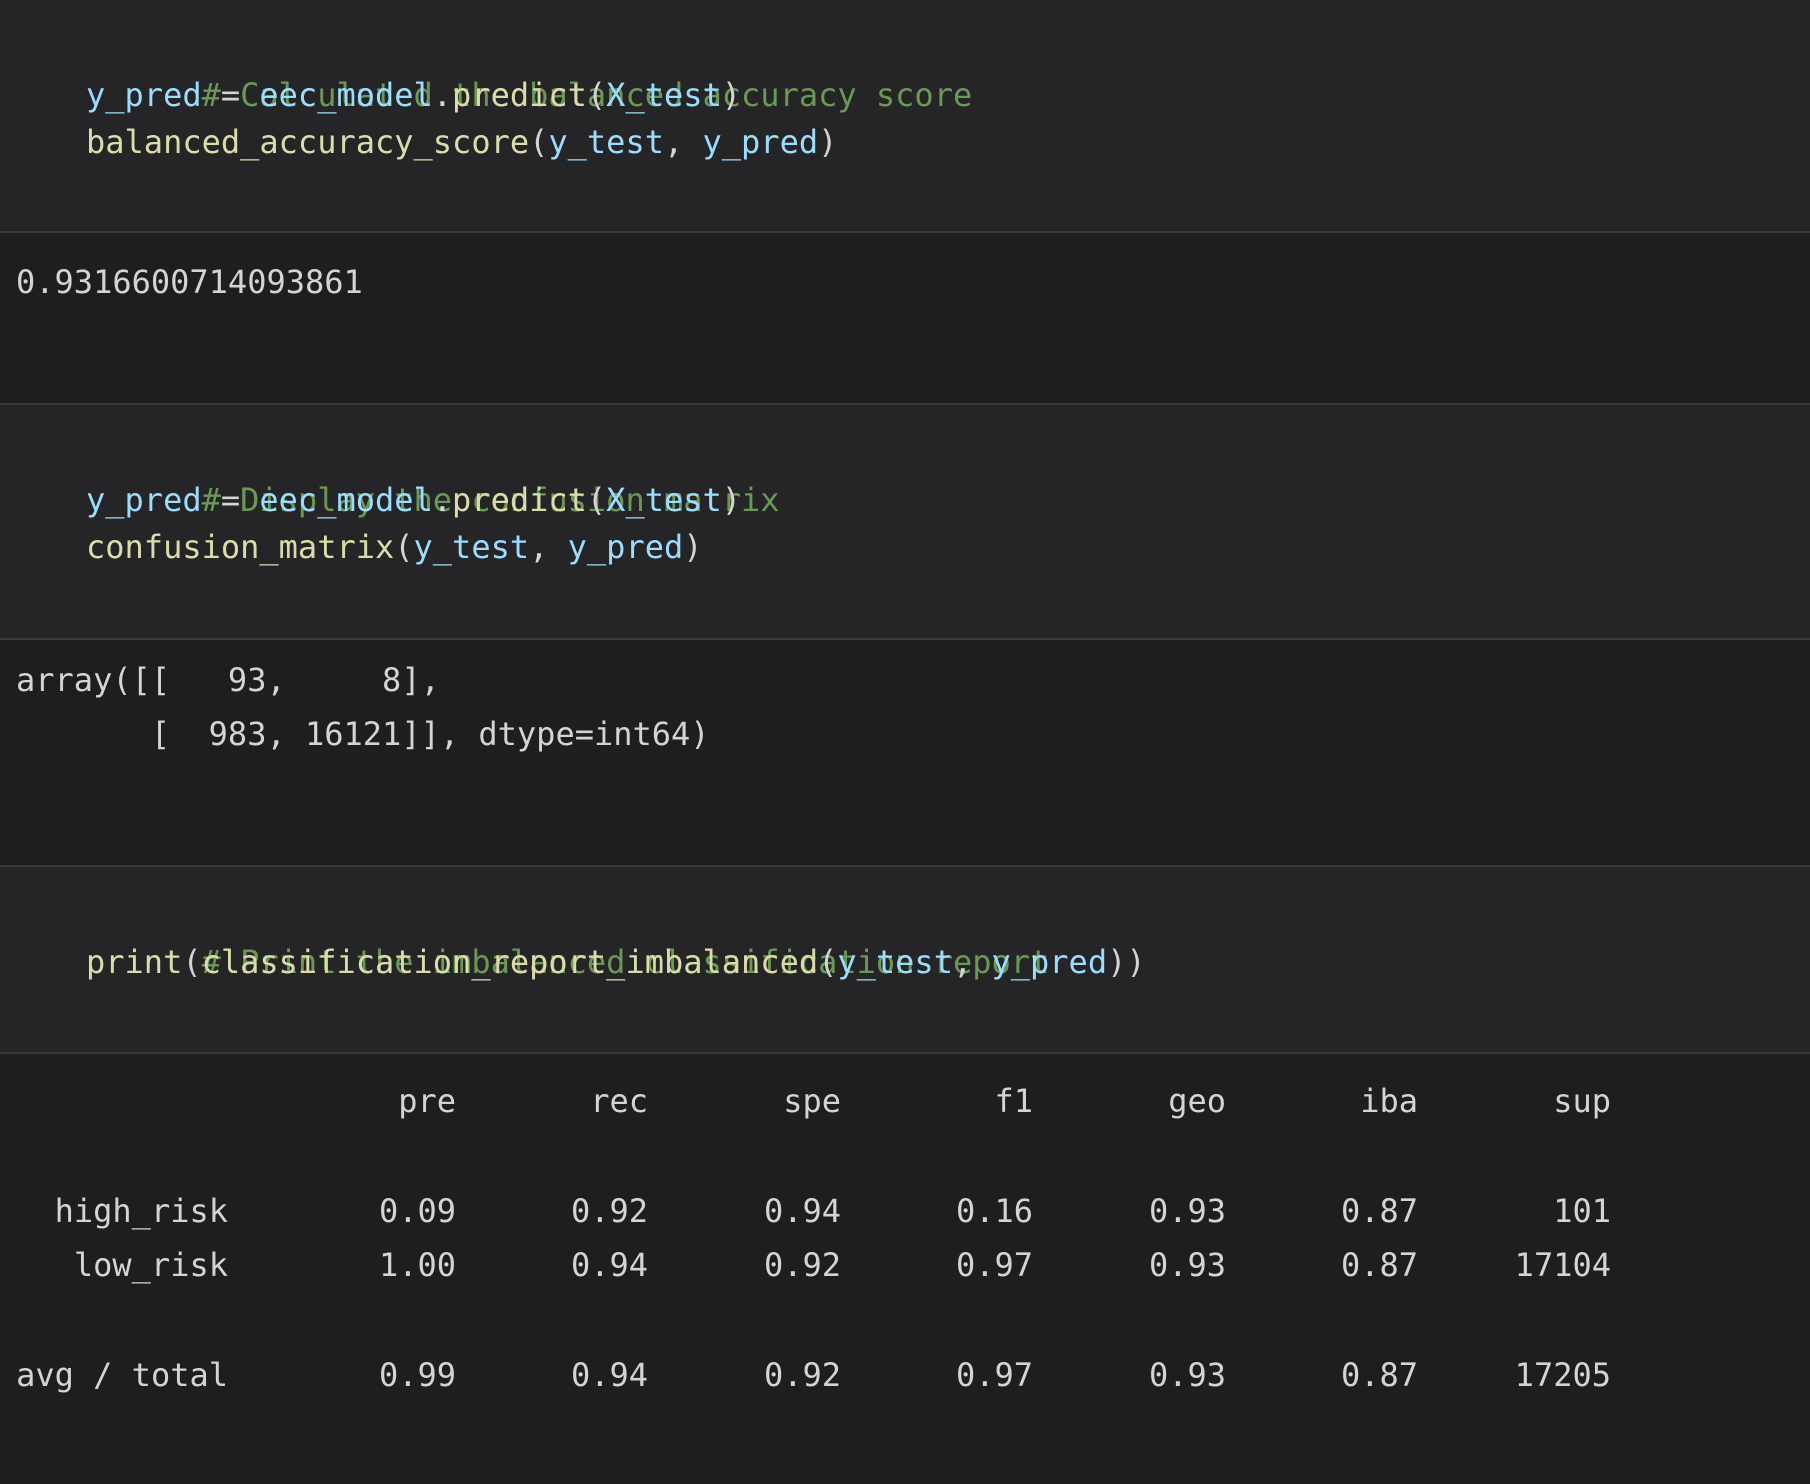 The height and width of the screenshot is (1484, 1810). What do you see at coordinates (363, 734) in the screenshot?
I see `output-array-line-2: [ 983, 16121]], dtype=int64)` at bounding box center [363, 734].